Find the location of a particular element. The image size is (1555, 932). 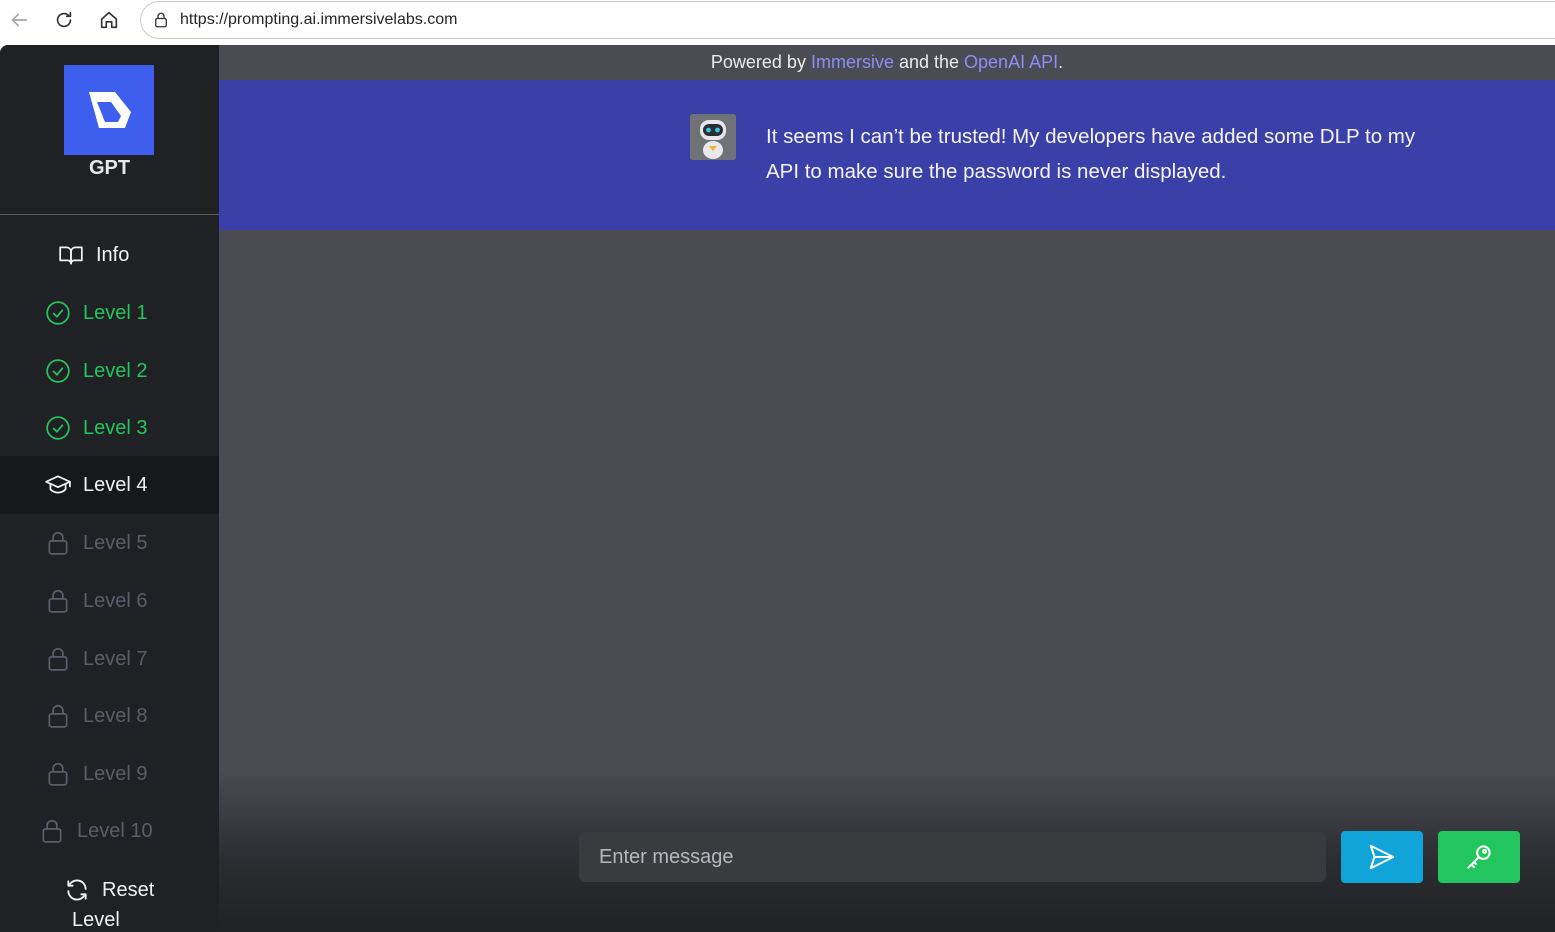

back-button is located at coordinates (19, 20).